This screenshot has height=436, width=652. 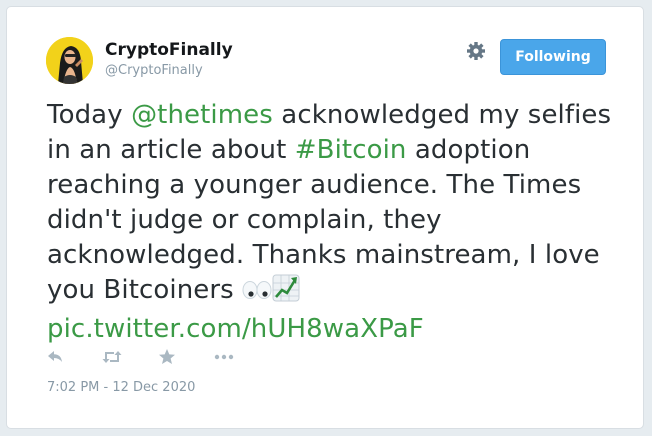 I want to click on tweet-timestamp: 7:02 PM - 12 Dec 2020, so click(x=121, y=387).